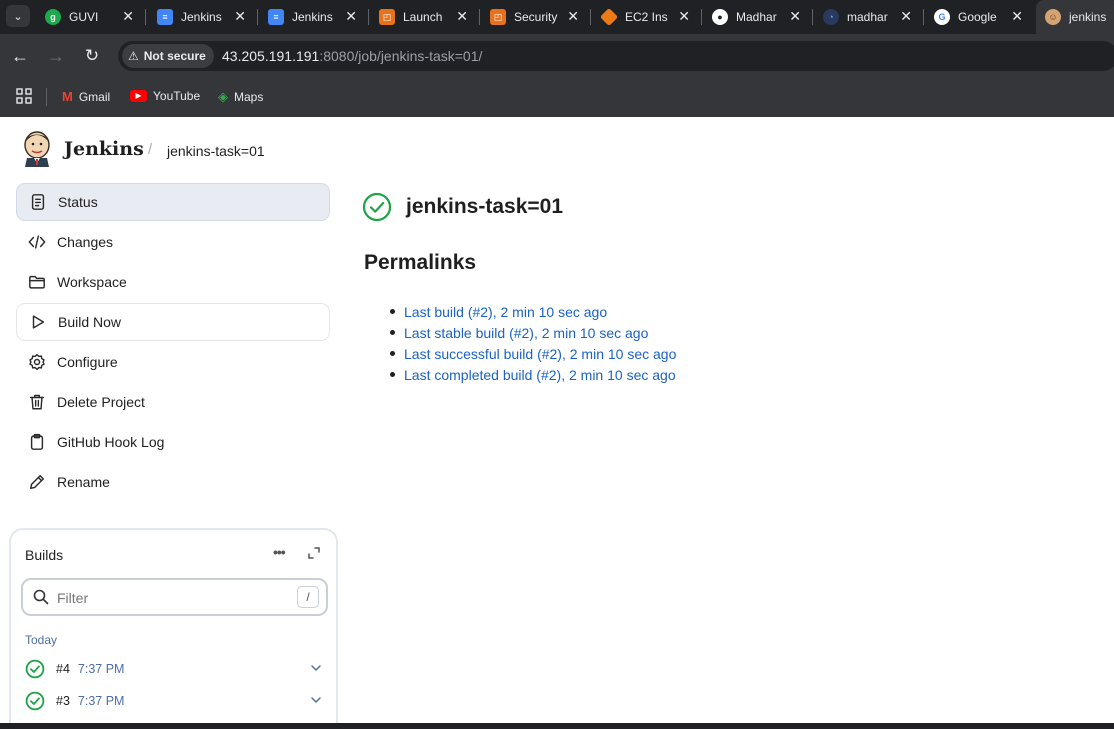 The image size is (1114, 729). What do you see at coordinates (101, 402) in the screenshot?
I see `sidebar-item-label: Delete Project` at bounding box center [101, 402].